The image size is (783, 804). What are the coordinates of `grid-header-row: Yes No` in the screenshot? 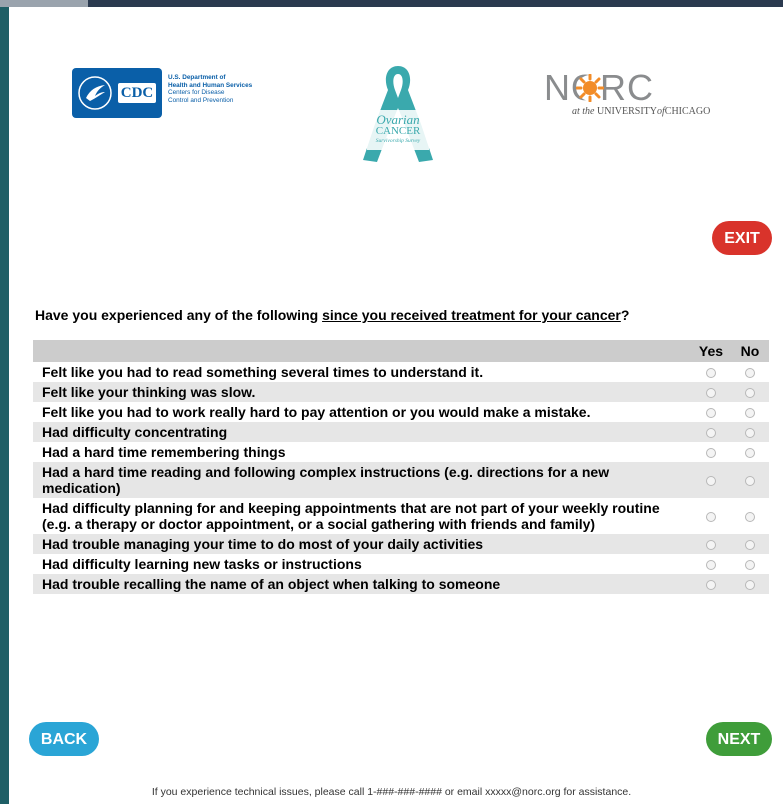 It's located at (401, 351).